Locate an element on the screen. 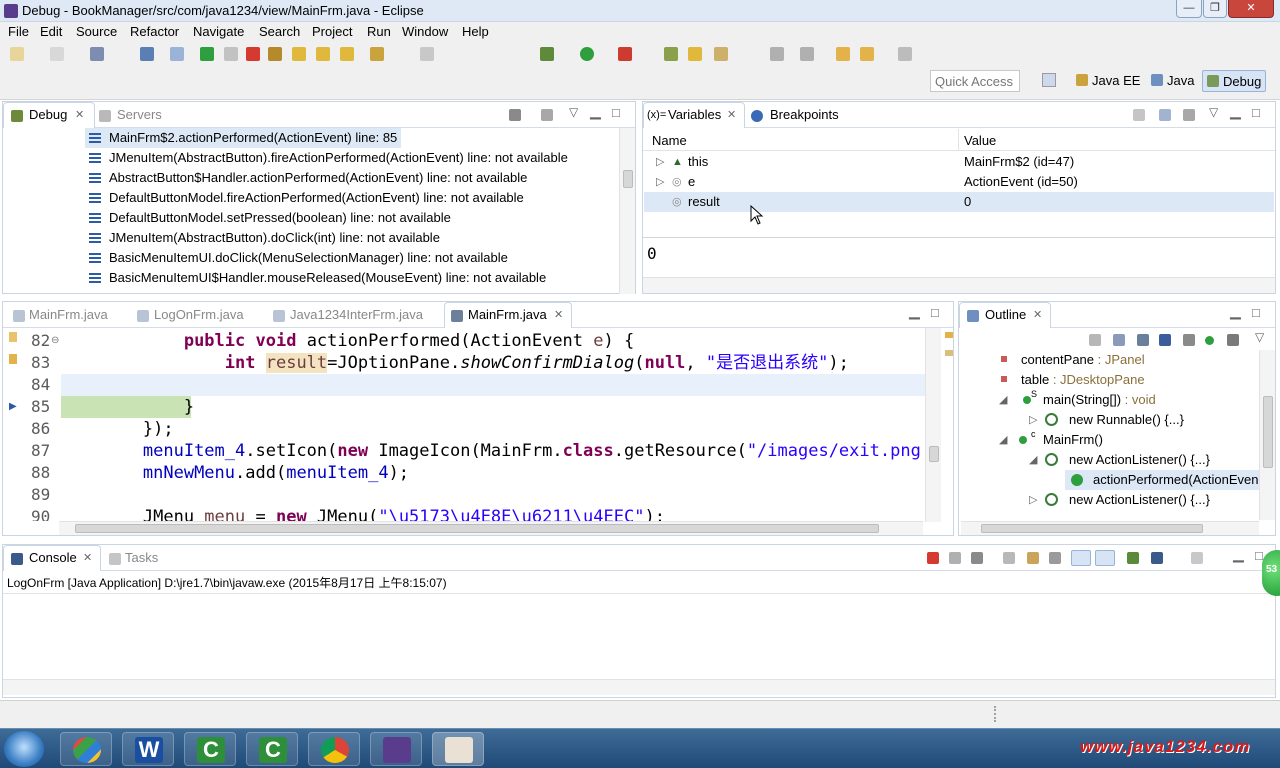 This screenshot has height=768, width=1280. scroll-lock-icon is located at coordinates (1033, 558).